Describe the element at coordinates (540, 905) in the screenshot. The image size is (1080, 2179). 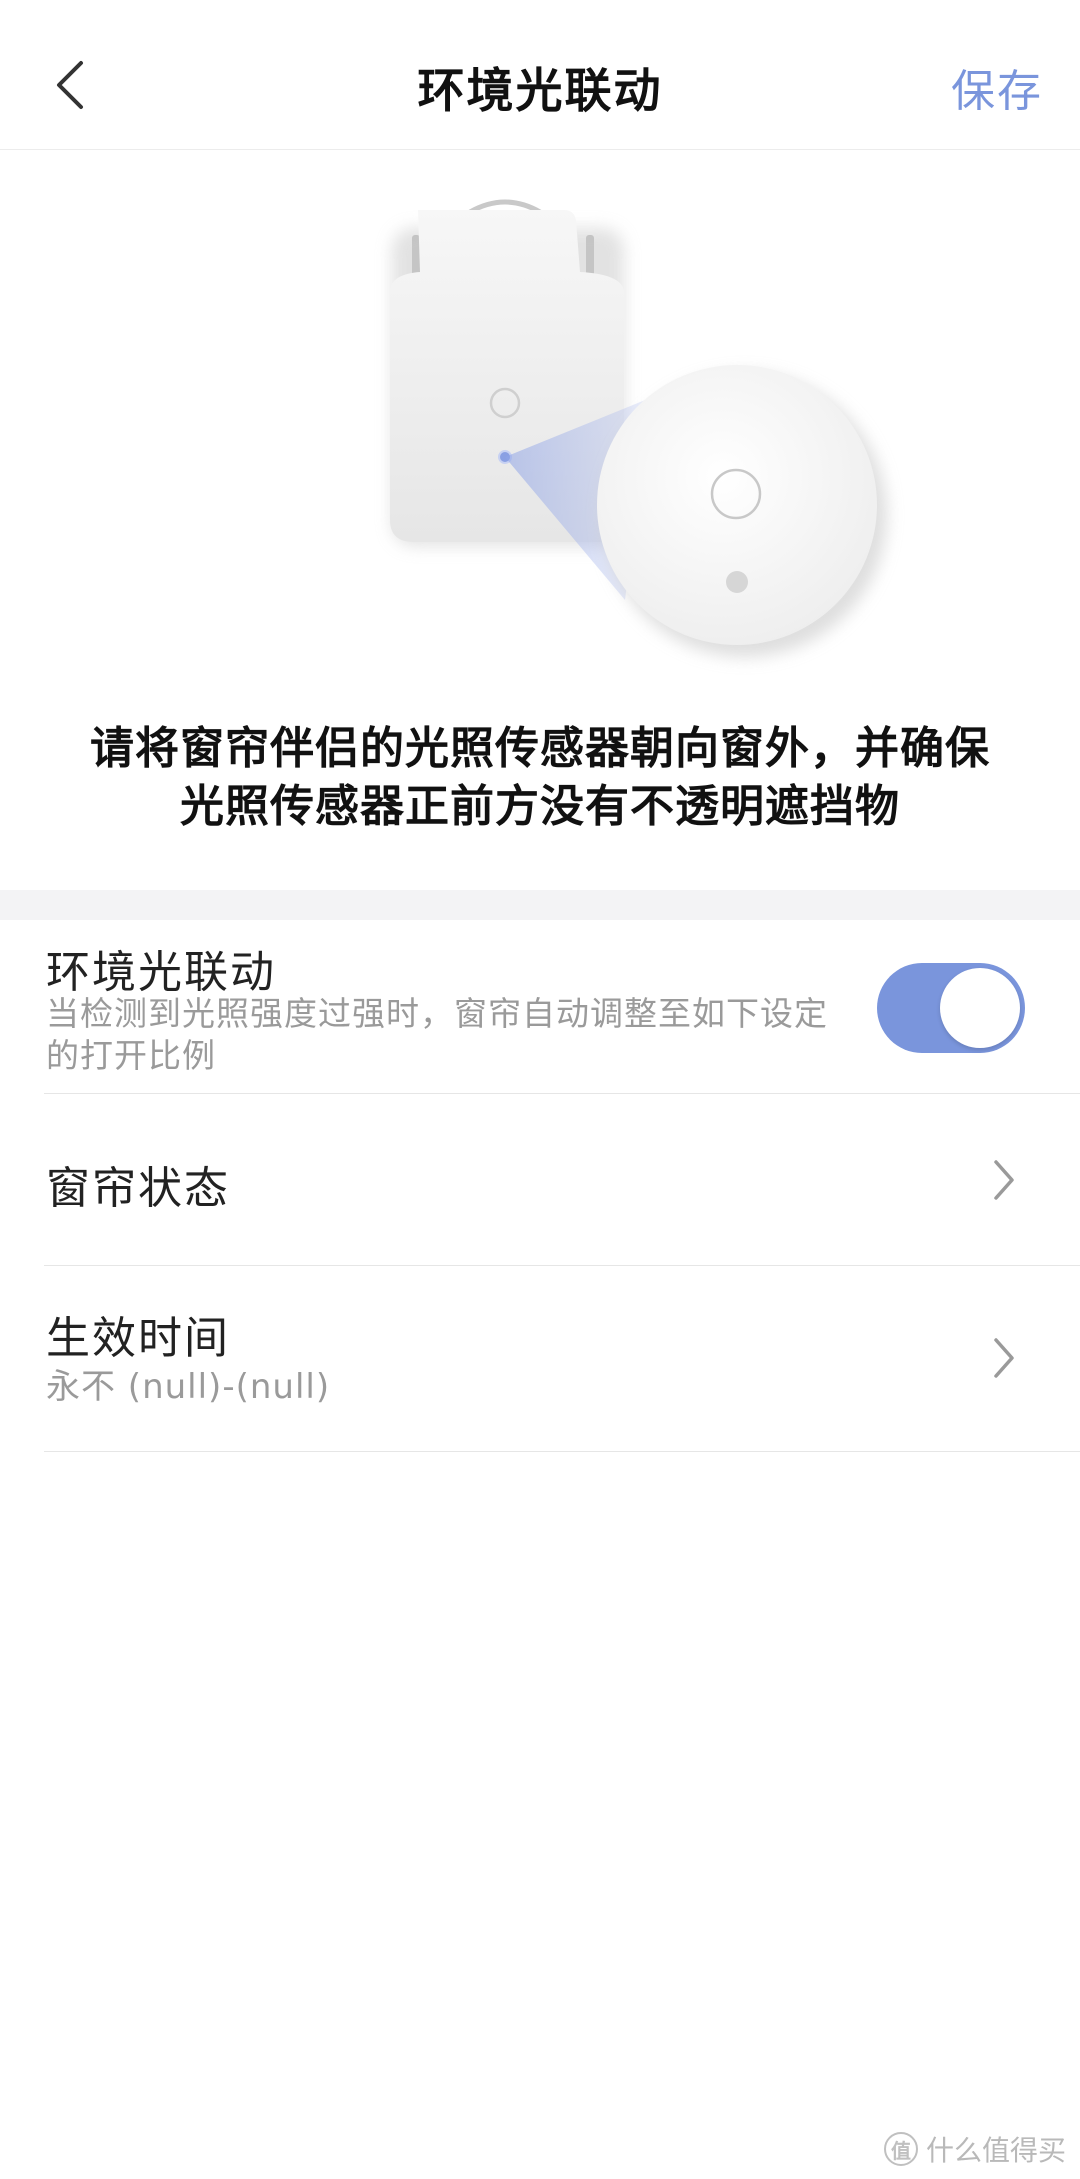
I see `section-divider` at that location.